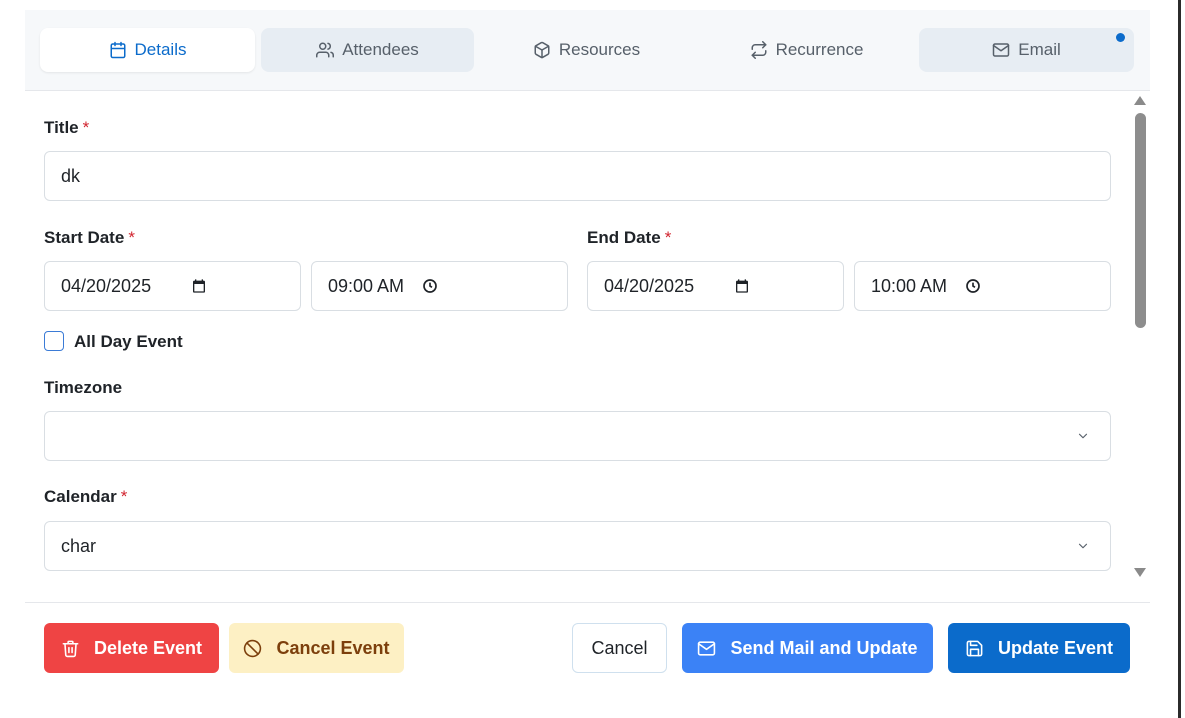 The width and height of the screenshot is (1185, 718). What do you see at coordinates (759, 50) in the screenshot?
I see `repeat-icon` at bounding box center [759, 50].